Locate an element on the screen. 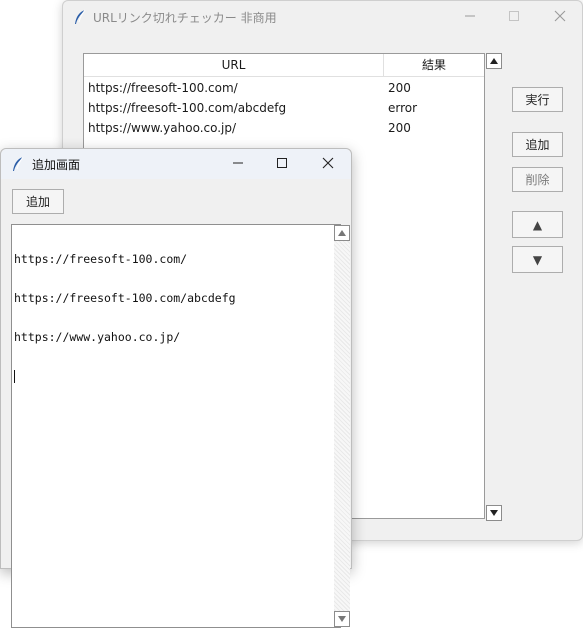  move-down-button: ▼ is located at coordinates (537, 259).